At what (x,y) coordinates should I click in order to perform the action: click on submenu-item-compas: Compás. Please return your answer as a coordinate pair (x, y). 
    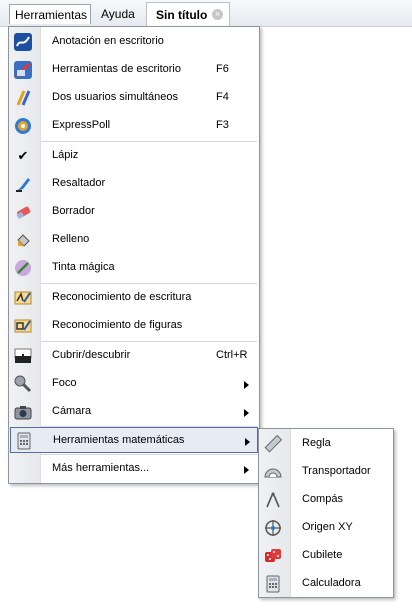
    Looking at the image, I should click on (326, 500).